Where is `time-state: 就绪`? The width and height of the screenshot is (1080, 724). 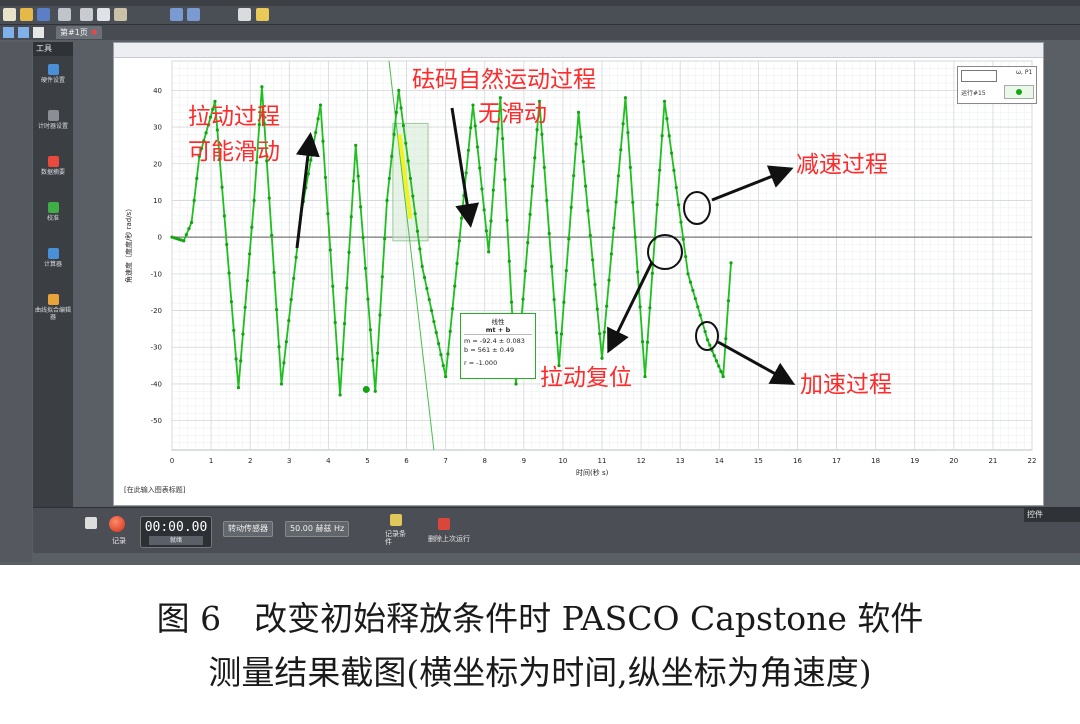
time-state: 就绪 is located at coordinates (176, 540).